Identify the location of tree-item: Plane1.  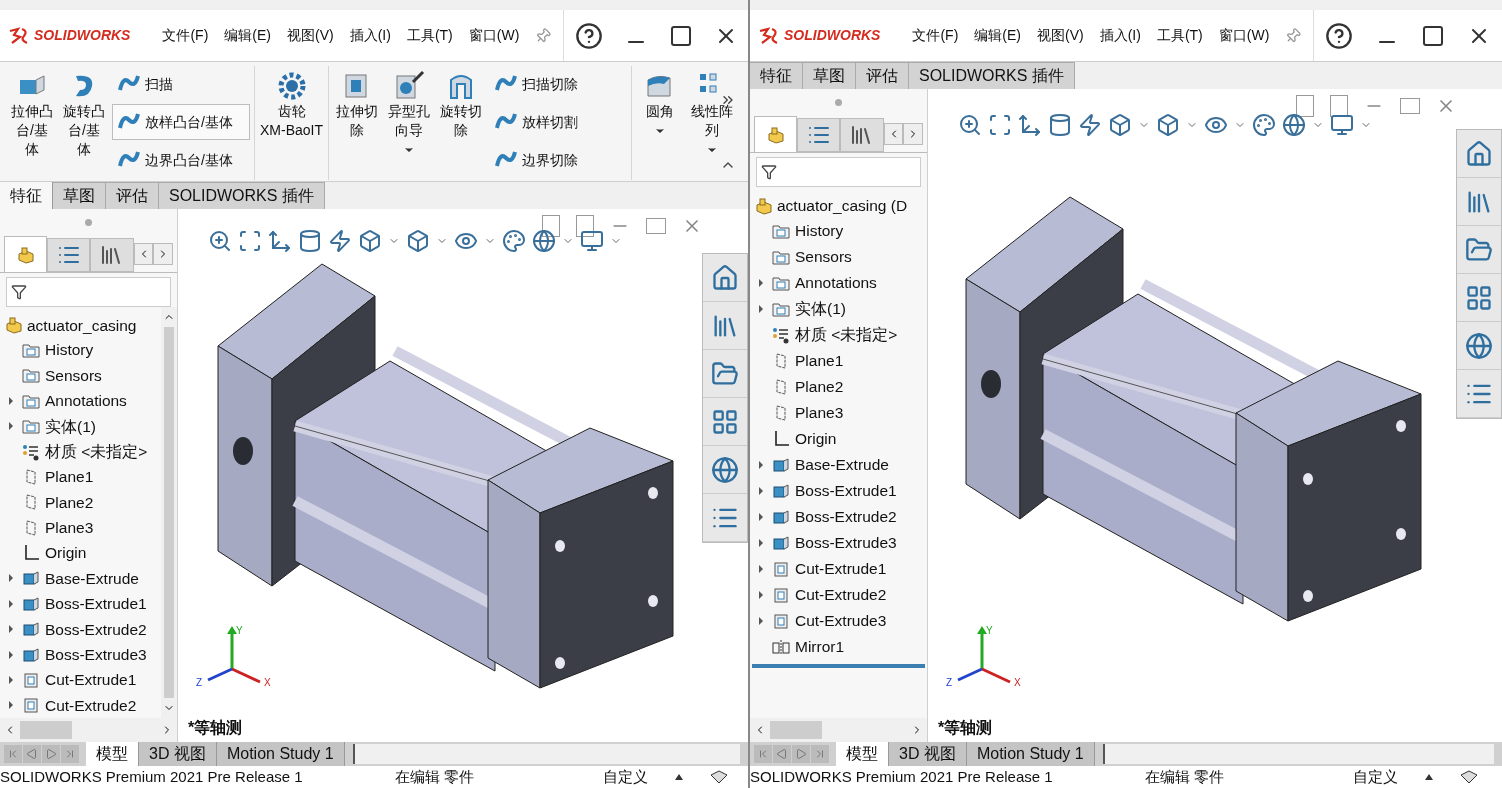
(808, 361).